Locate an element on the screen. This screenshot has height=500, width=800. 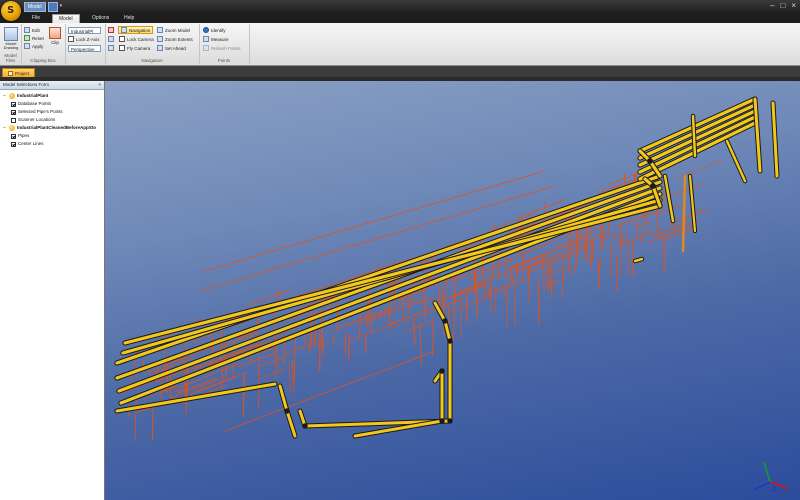
tab-help: Help is located at coordinates (129, 18).